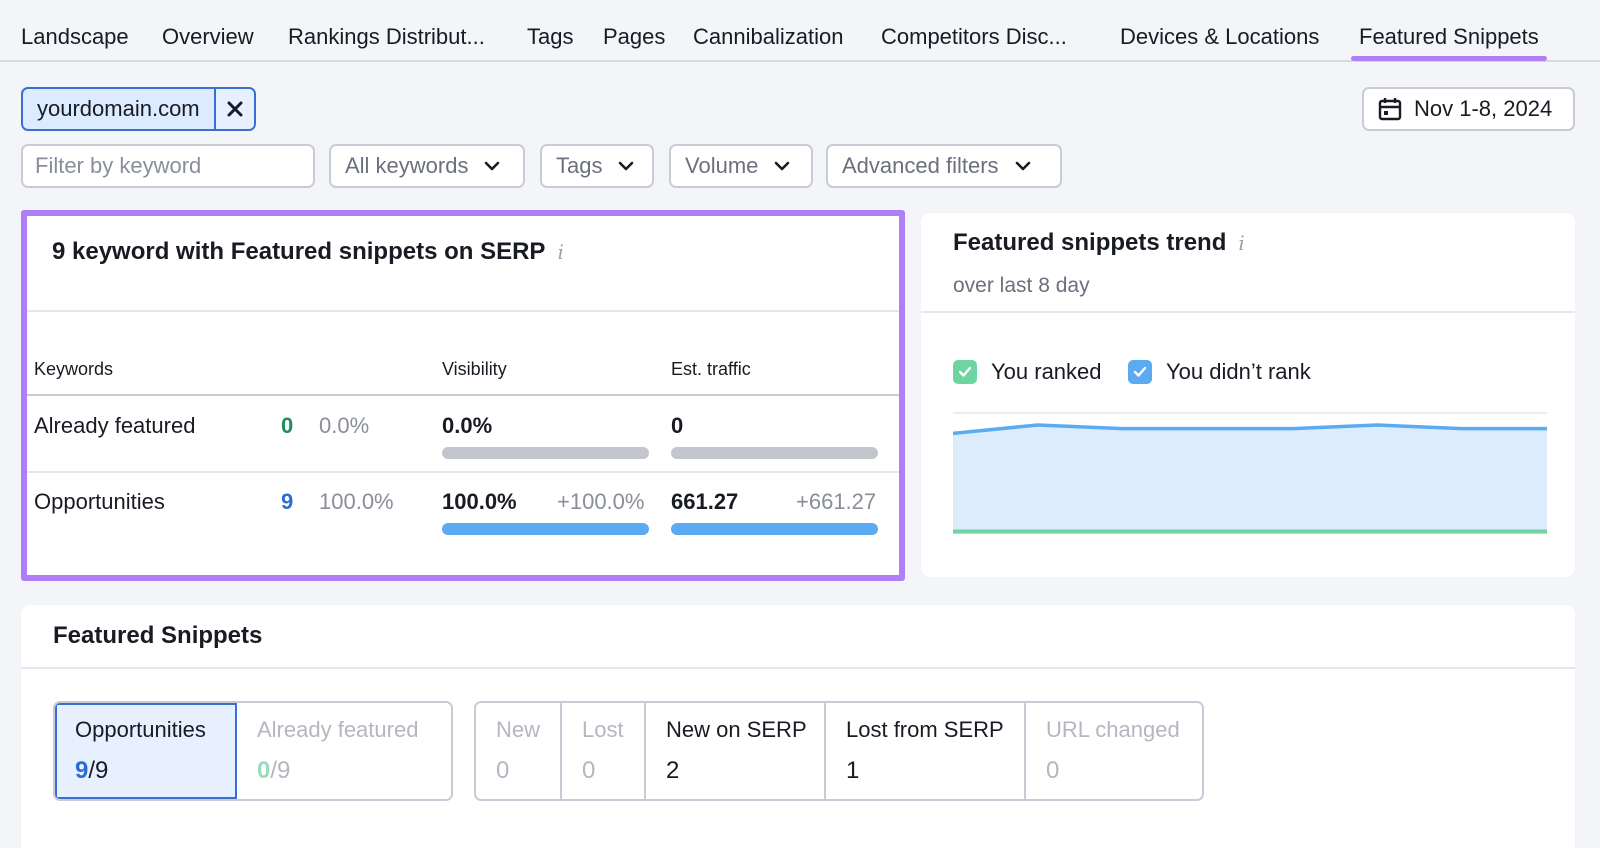 The width and height of the screenshot is (1600, 848). Describe the element at coordinates (119, 109) in the screenshot. I see `domain-chip-label: yourdomain.com` at that location.